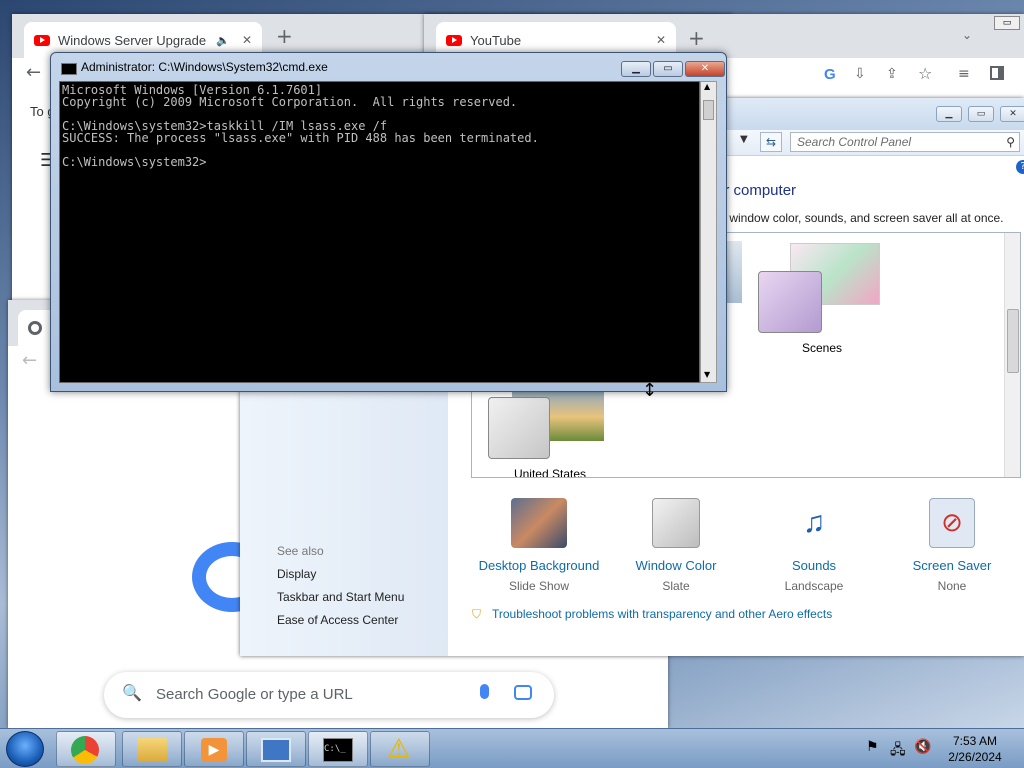  I want to click on screen-saver-item: ⊘ Screen Saver None, so click(952, 545).